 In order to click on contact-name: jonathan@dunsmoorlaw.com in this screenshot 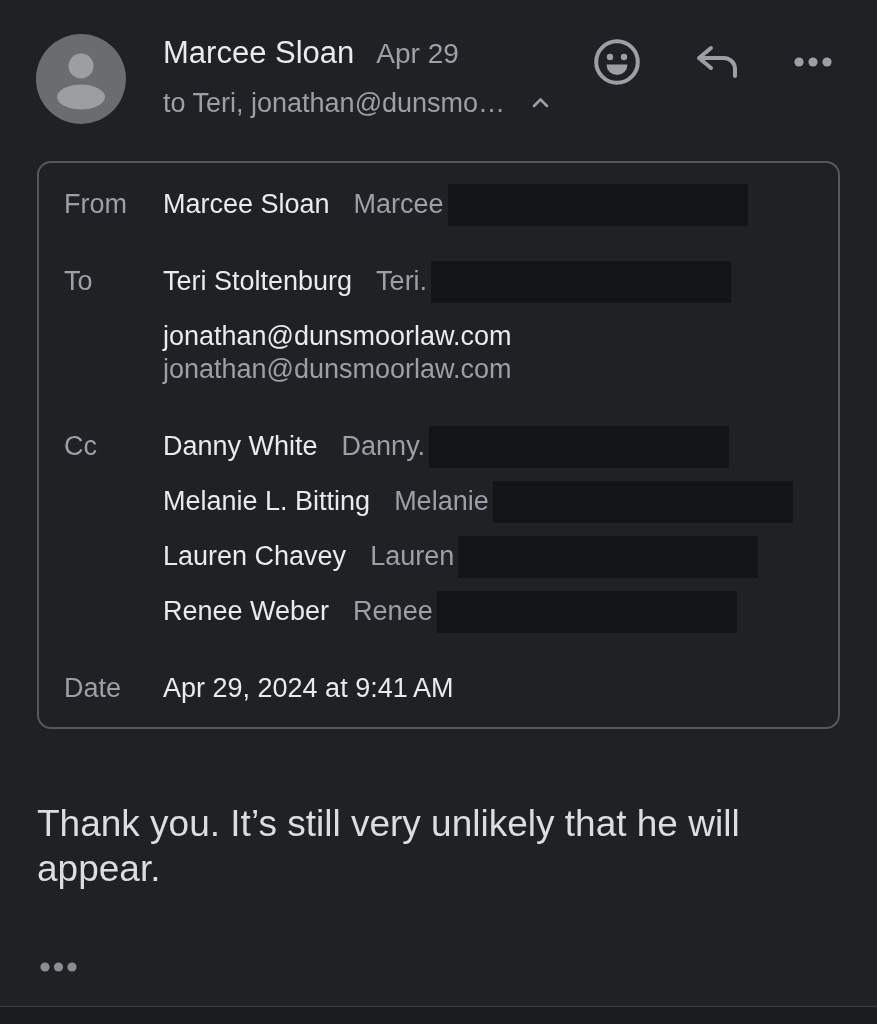, I will do `click(337, 336)`.